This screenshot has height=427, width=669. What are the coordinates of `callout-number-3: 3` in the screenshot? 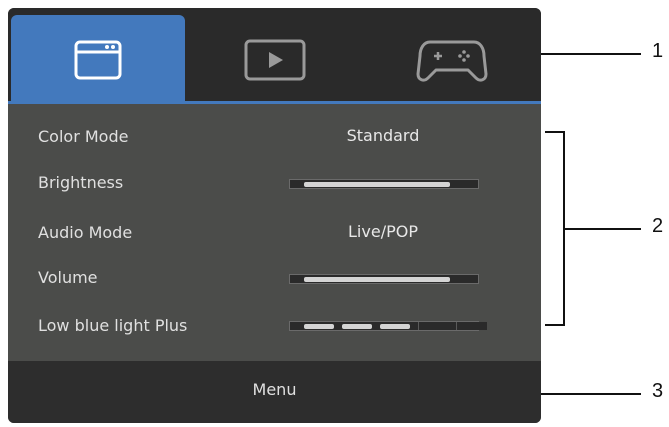 It's located at (658, 391).